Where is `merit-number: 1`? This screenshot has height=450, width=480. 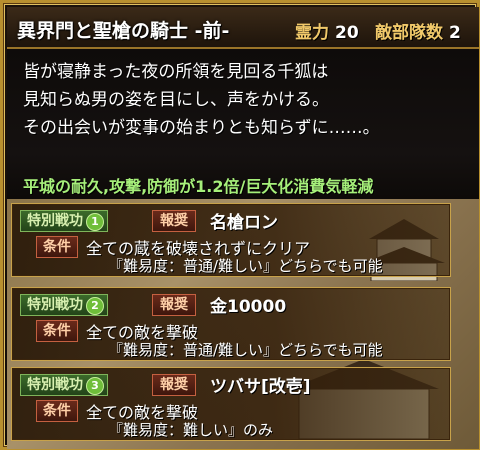
merit-number: 1 is located at coordinates (95, 222).